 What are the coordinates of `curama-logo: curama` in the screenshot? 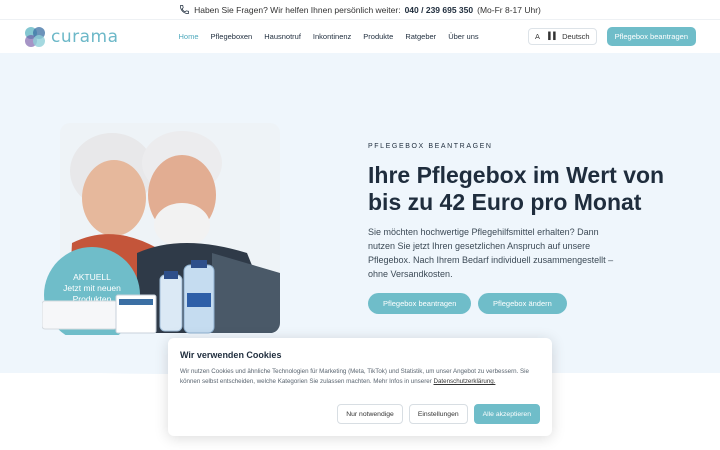 It's located at (71, 37).